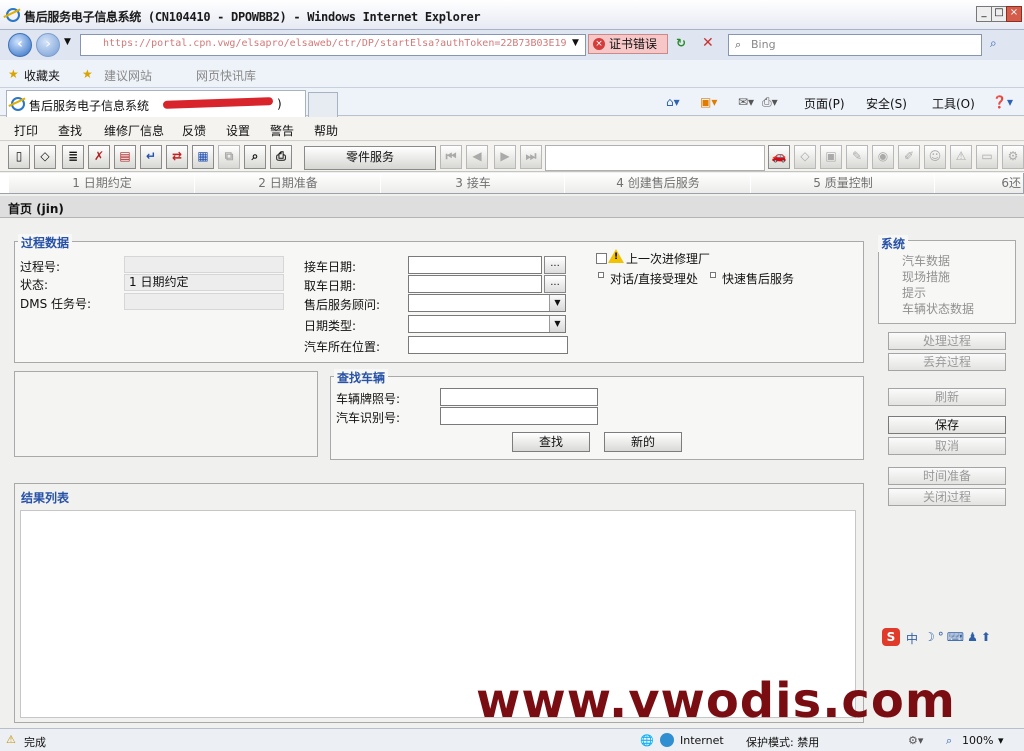  What do you see at coordinates (961, 157) in the screenshot?
I see `warning-tool-icon: ⚠` at bounding box center [961, 157].